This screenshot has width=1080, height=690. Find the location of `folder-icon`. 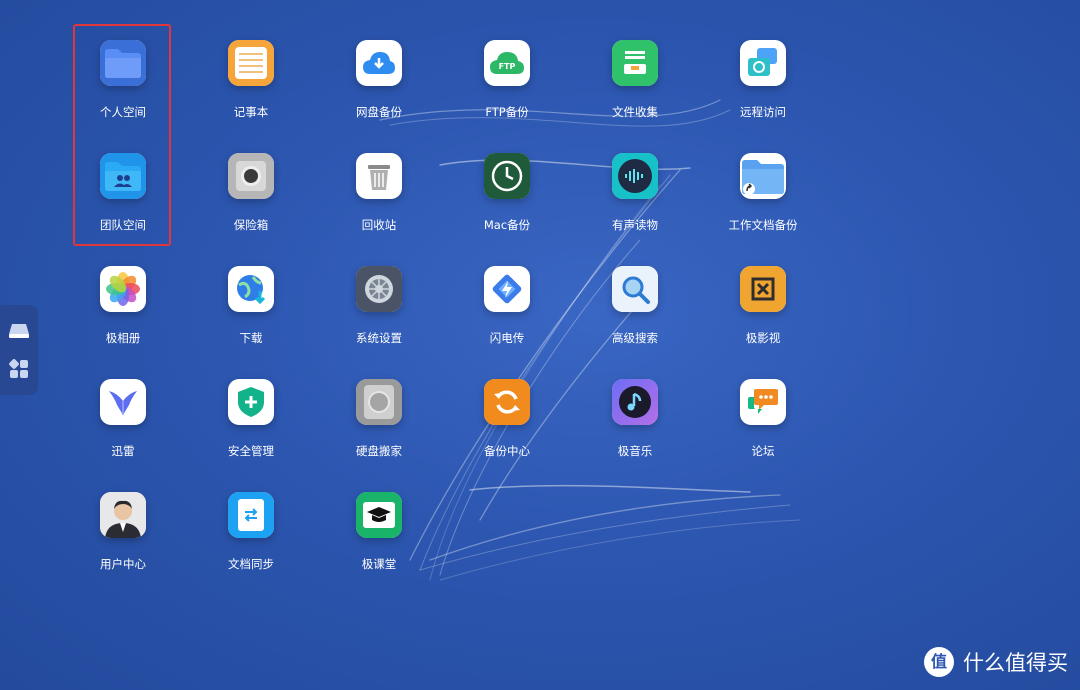

folder-icon is located at coordinates (123, 63).